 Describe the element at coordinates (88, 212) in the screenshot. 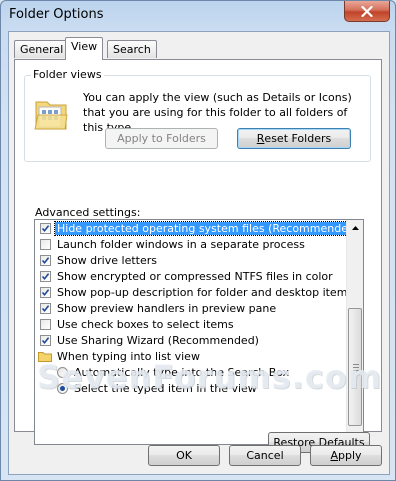

I see `advanced-settings-label: Advanced settings:` at that location.